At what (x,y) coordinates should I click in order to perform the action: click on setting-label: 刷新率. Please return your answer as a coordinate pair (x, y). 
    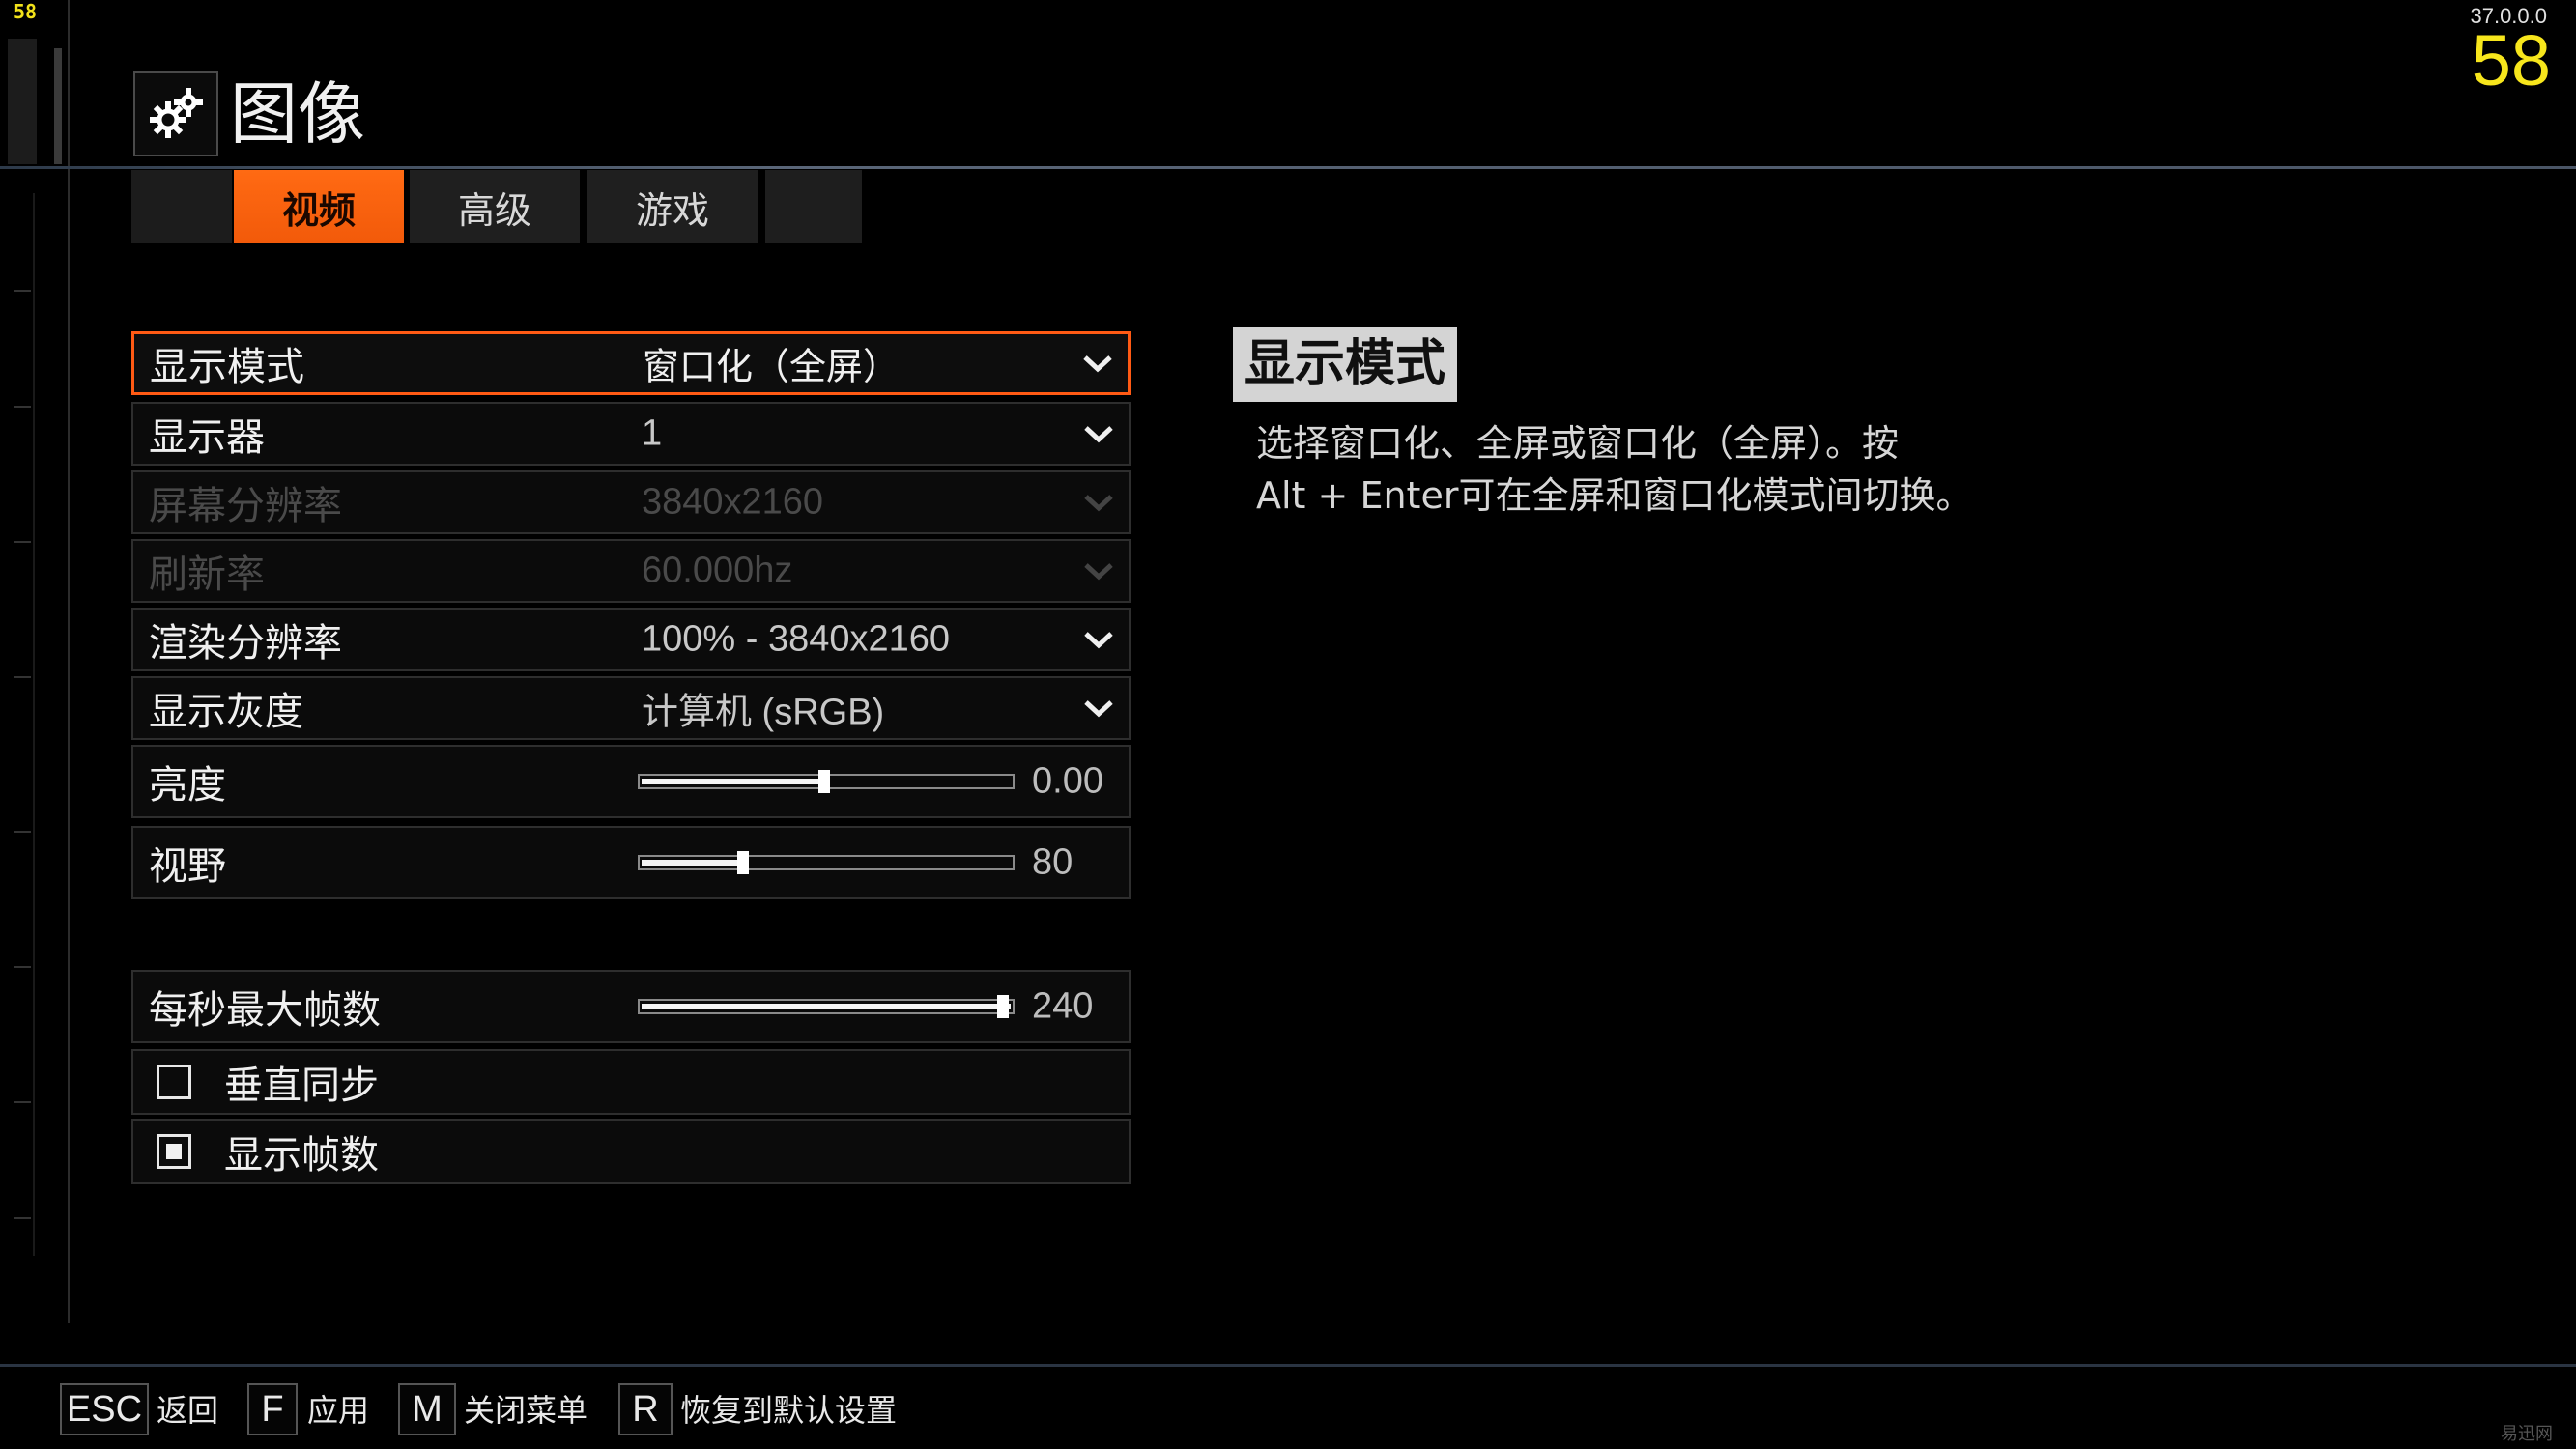
    Looking at the image, I should click on (207, 575).